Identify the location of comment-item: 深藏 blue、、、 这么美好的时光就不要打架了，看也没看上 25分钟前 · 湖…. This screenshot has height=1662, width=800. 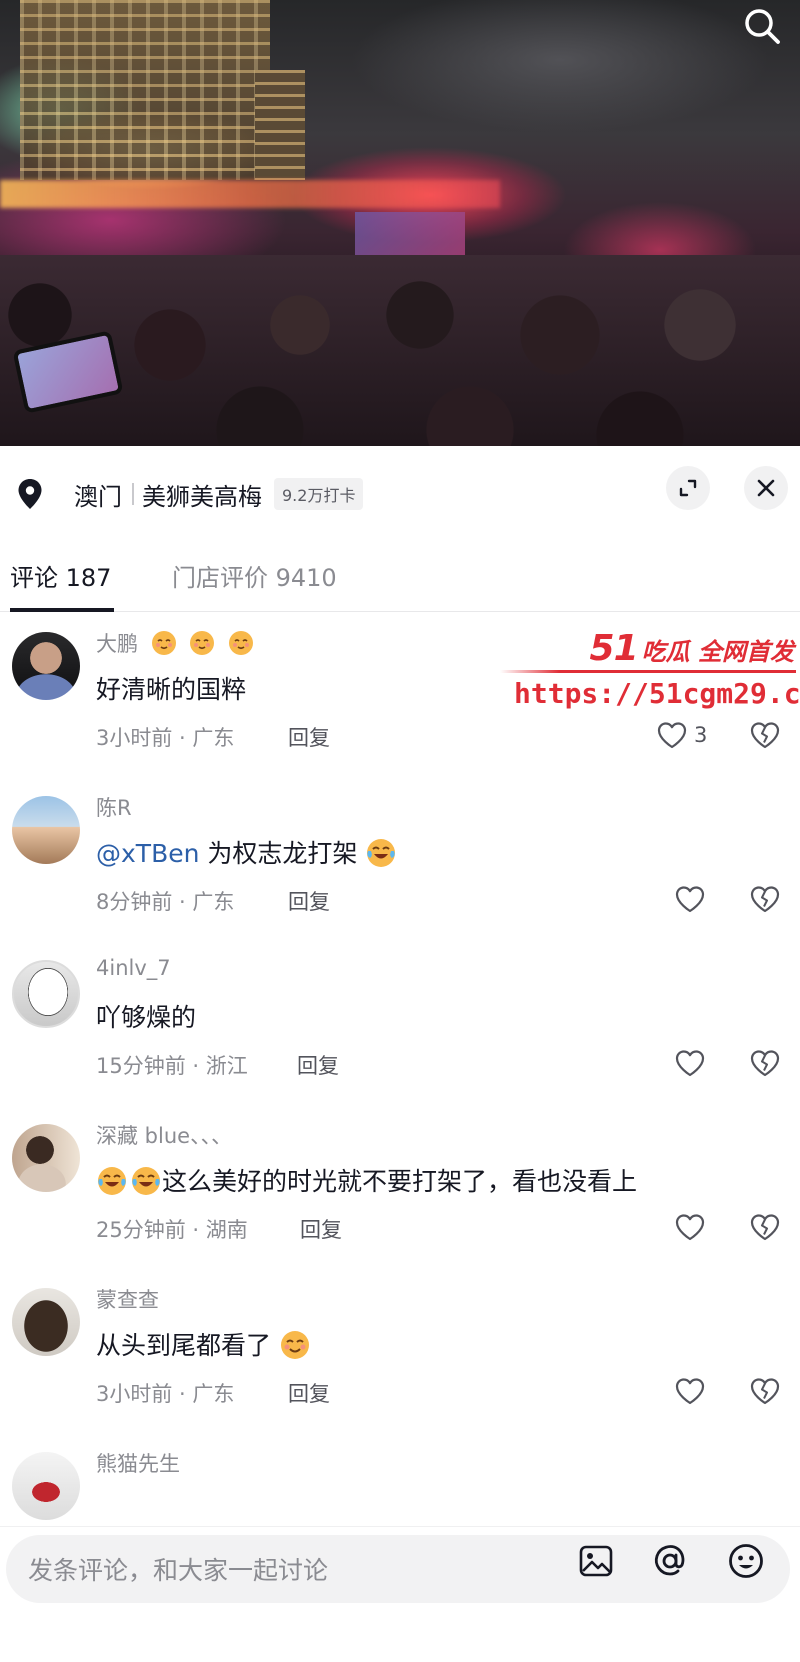
(400, 1194).